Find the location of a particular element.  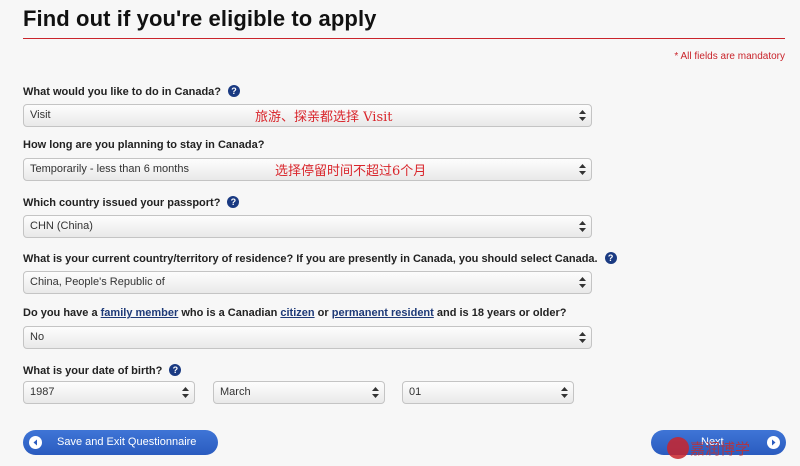

question-text: Do you have a is located at coordinates (62, 313).